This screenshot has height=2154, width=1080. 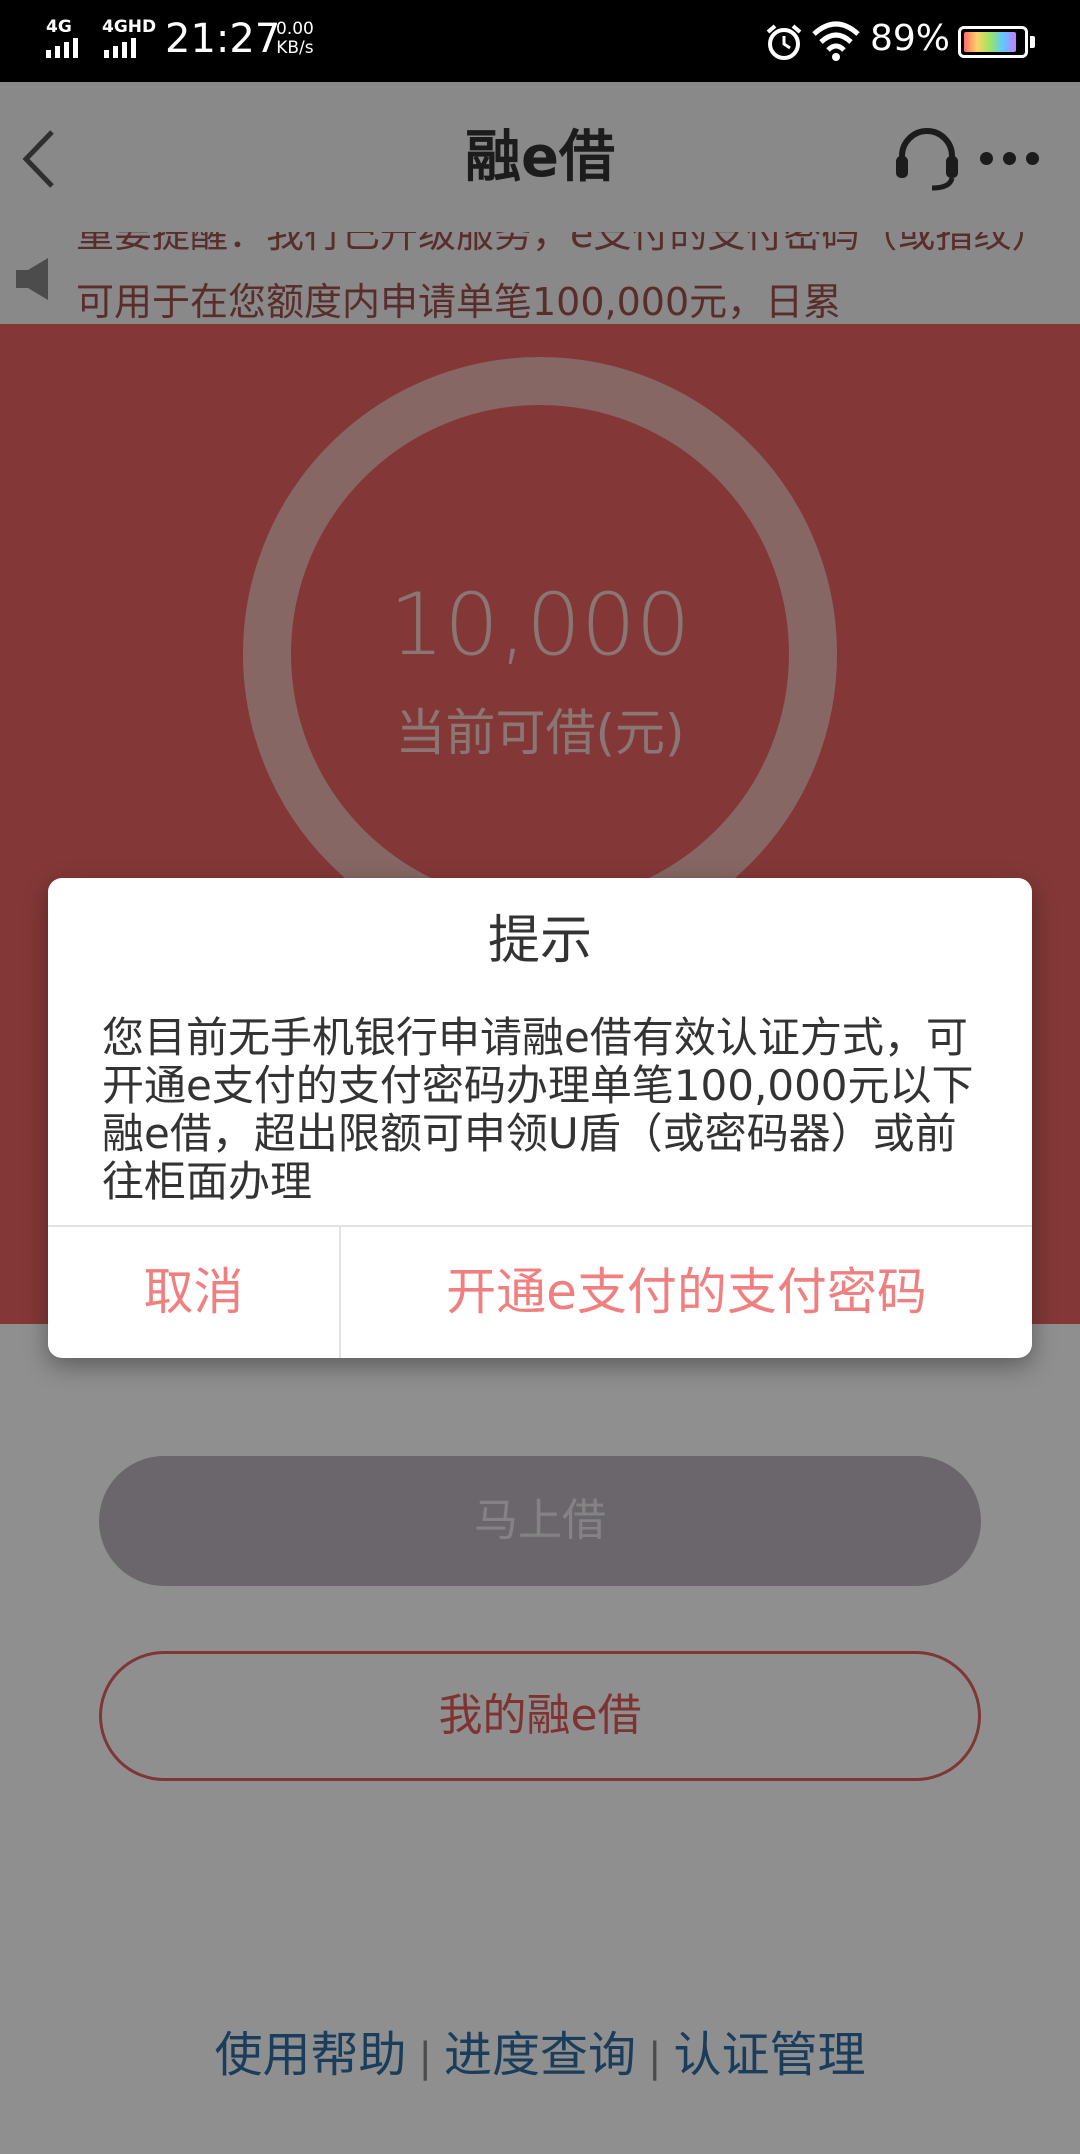 What do you see at coordinates (193, 1292) in the screenshot?
I see `cancel-button: 取消` at bounding box center [193, 1292].